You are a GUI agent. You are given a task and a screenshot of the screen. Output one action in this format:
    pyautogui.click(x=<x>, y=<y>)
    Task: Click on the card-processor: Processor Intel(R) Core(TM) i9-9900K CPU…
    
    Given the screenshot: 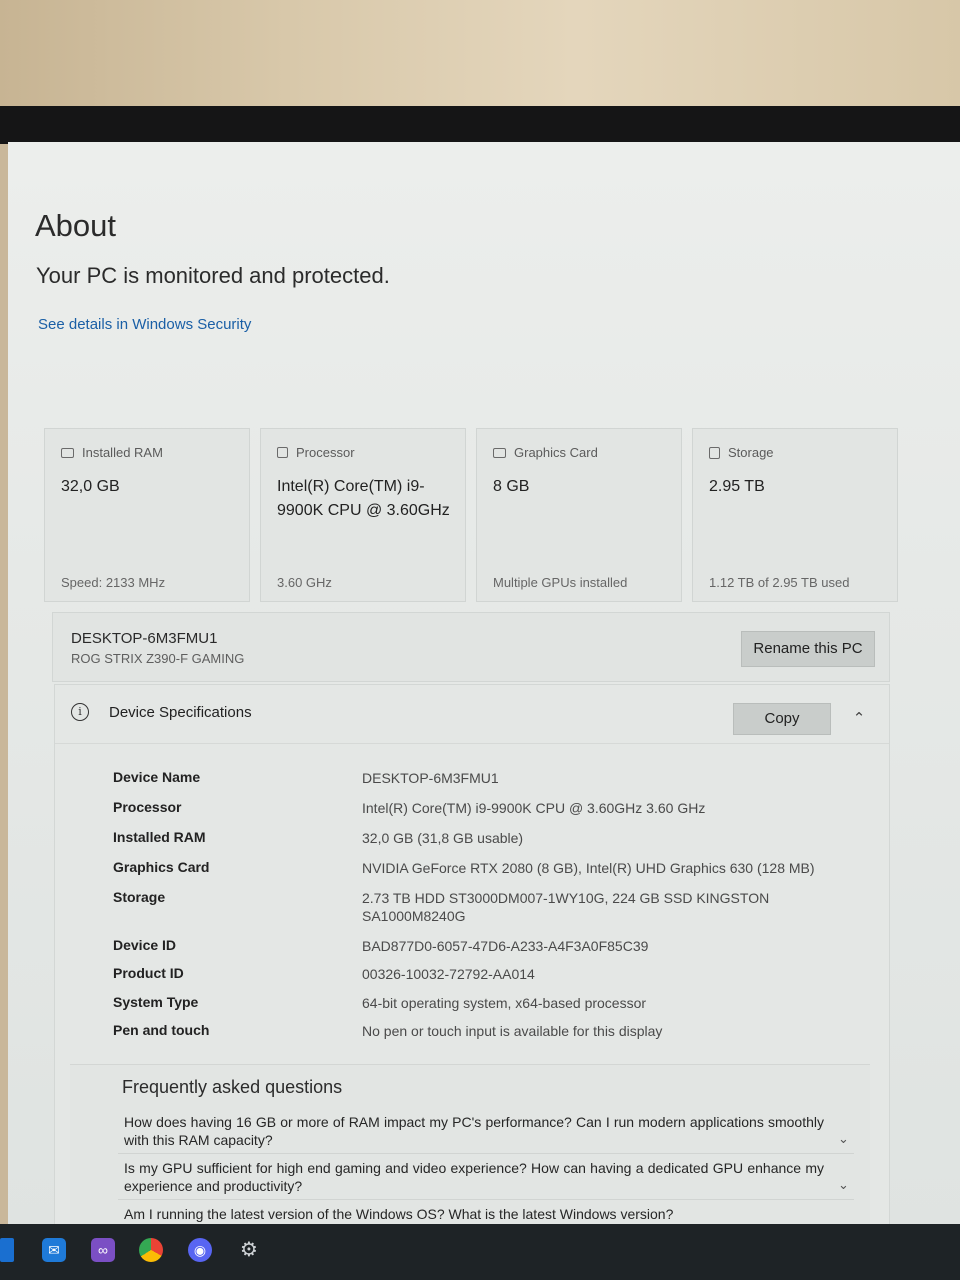 What is the action you would take?
    pyautogui.click(x=363, y=515)
    